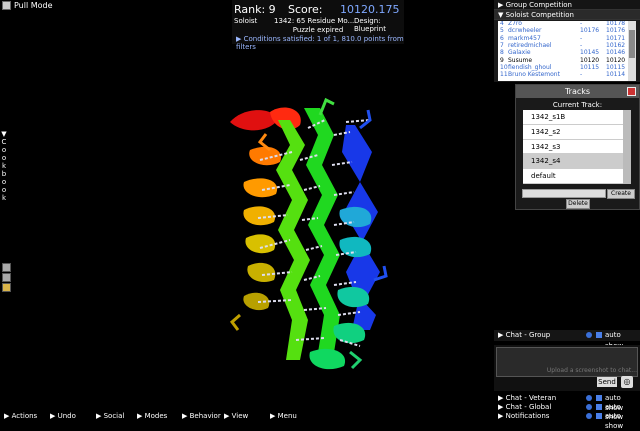 This screenshot has height=431, width=640. What do you see at coordinates (66, 416) in the screenshot?
I see `menu-label: Undo` at bounding box center [66, 416].